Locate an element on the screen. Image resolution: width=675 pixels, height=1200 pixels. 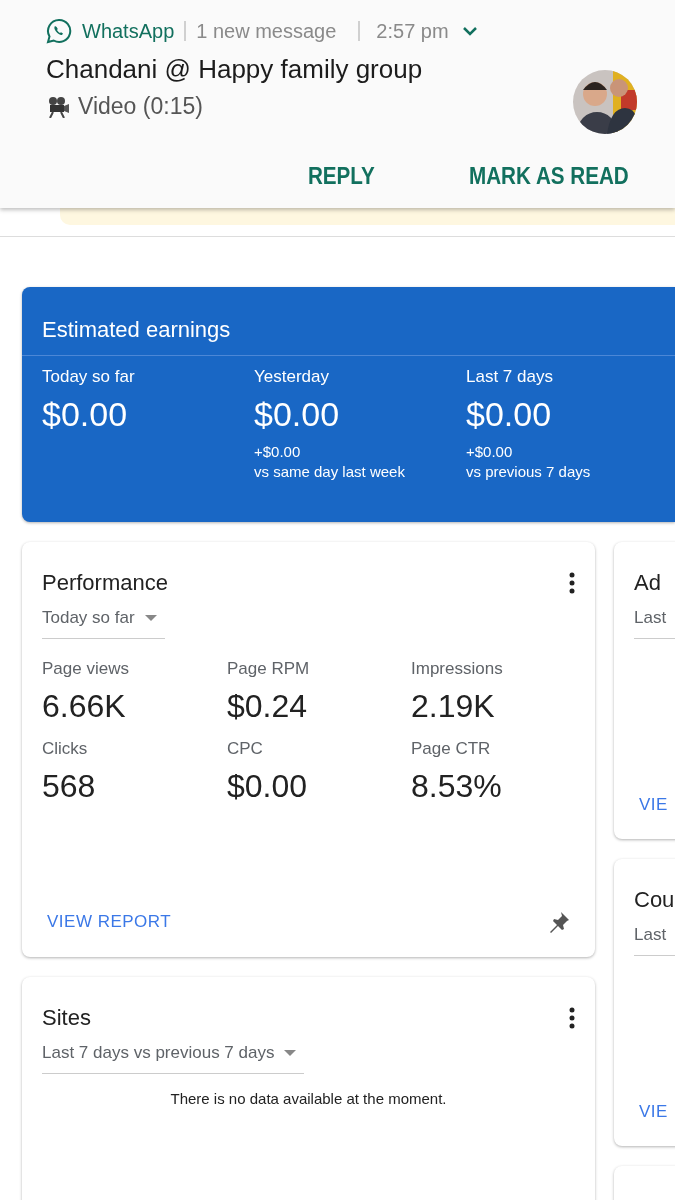
movie-camera-icon is located at coordinates (58, 106).